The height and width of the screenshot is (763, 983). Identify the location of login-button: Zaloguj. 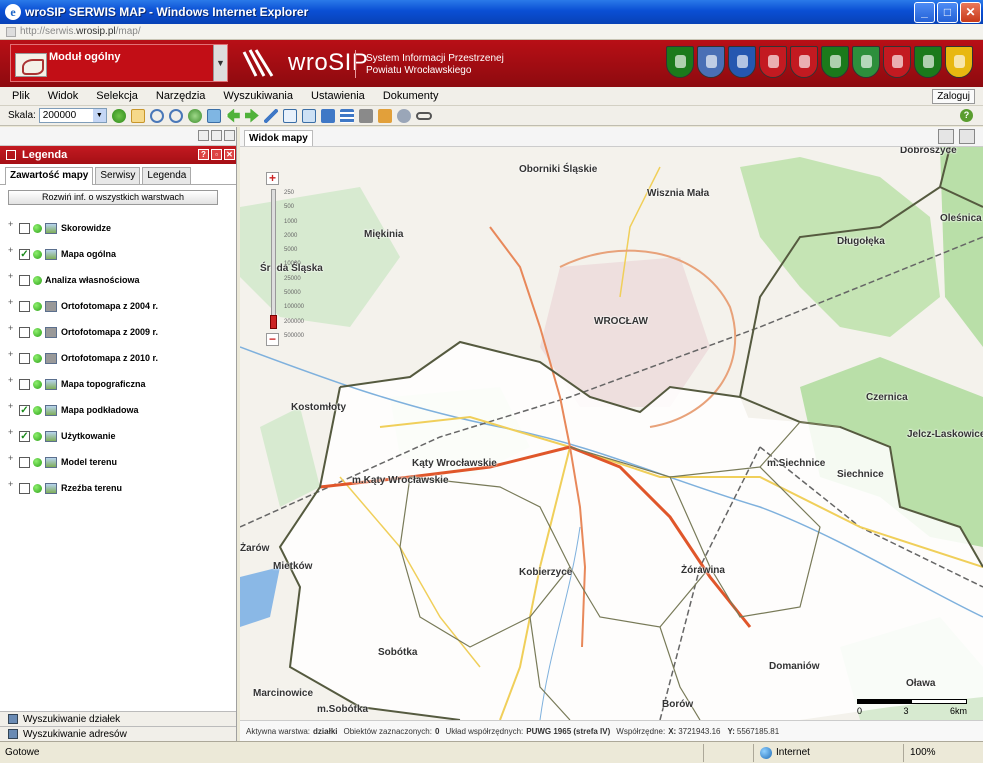
(953, 96).